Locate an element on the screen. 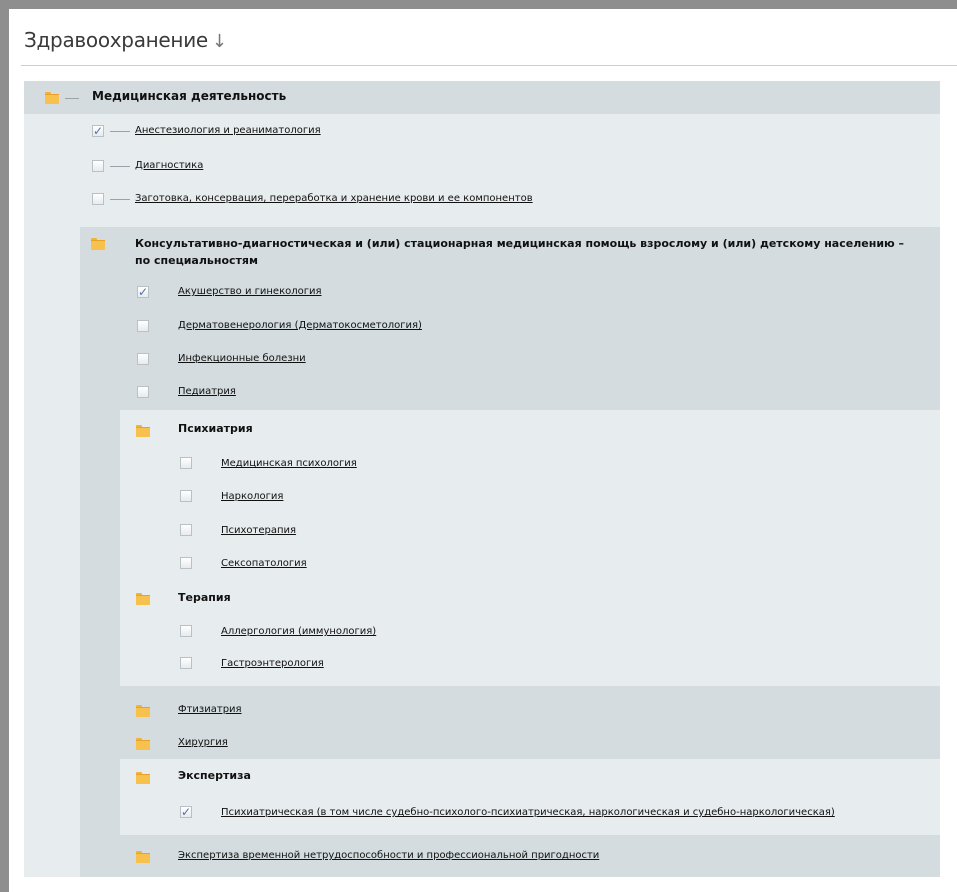  link-pediatrics: Педиатрия is located at coordinates (207, 391).